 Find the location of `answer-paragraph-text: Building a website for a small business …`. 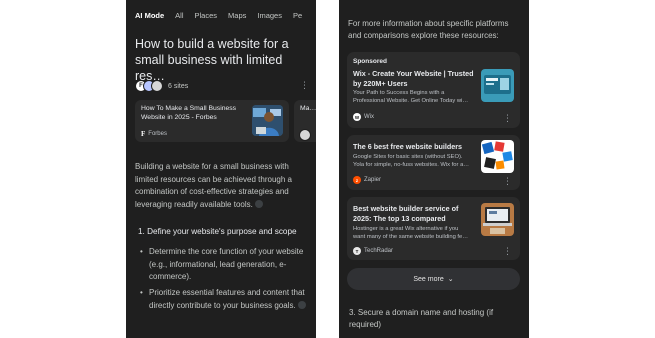

answer-paragraph-text: Building a website for a small business … is located at coordinates (213, 185).